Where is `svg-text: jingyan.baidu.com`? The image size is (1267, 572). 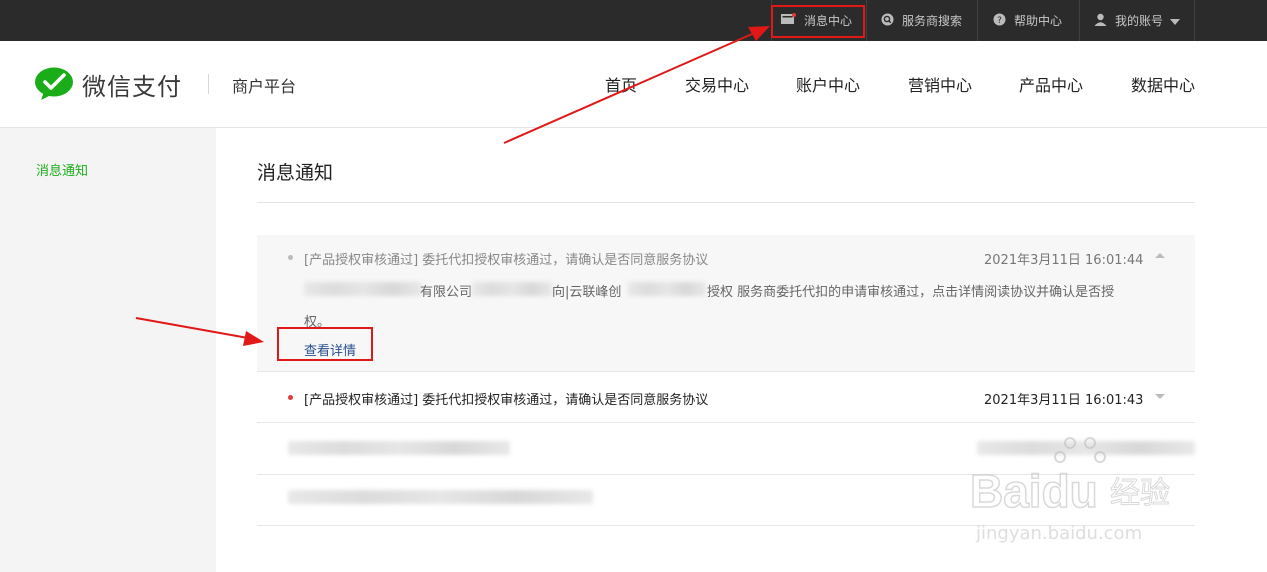
svg-text: jingyan.baidu.com is located at coordinates (1058, 533).